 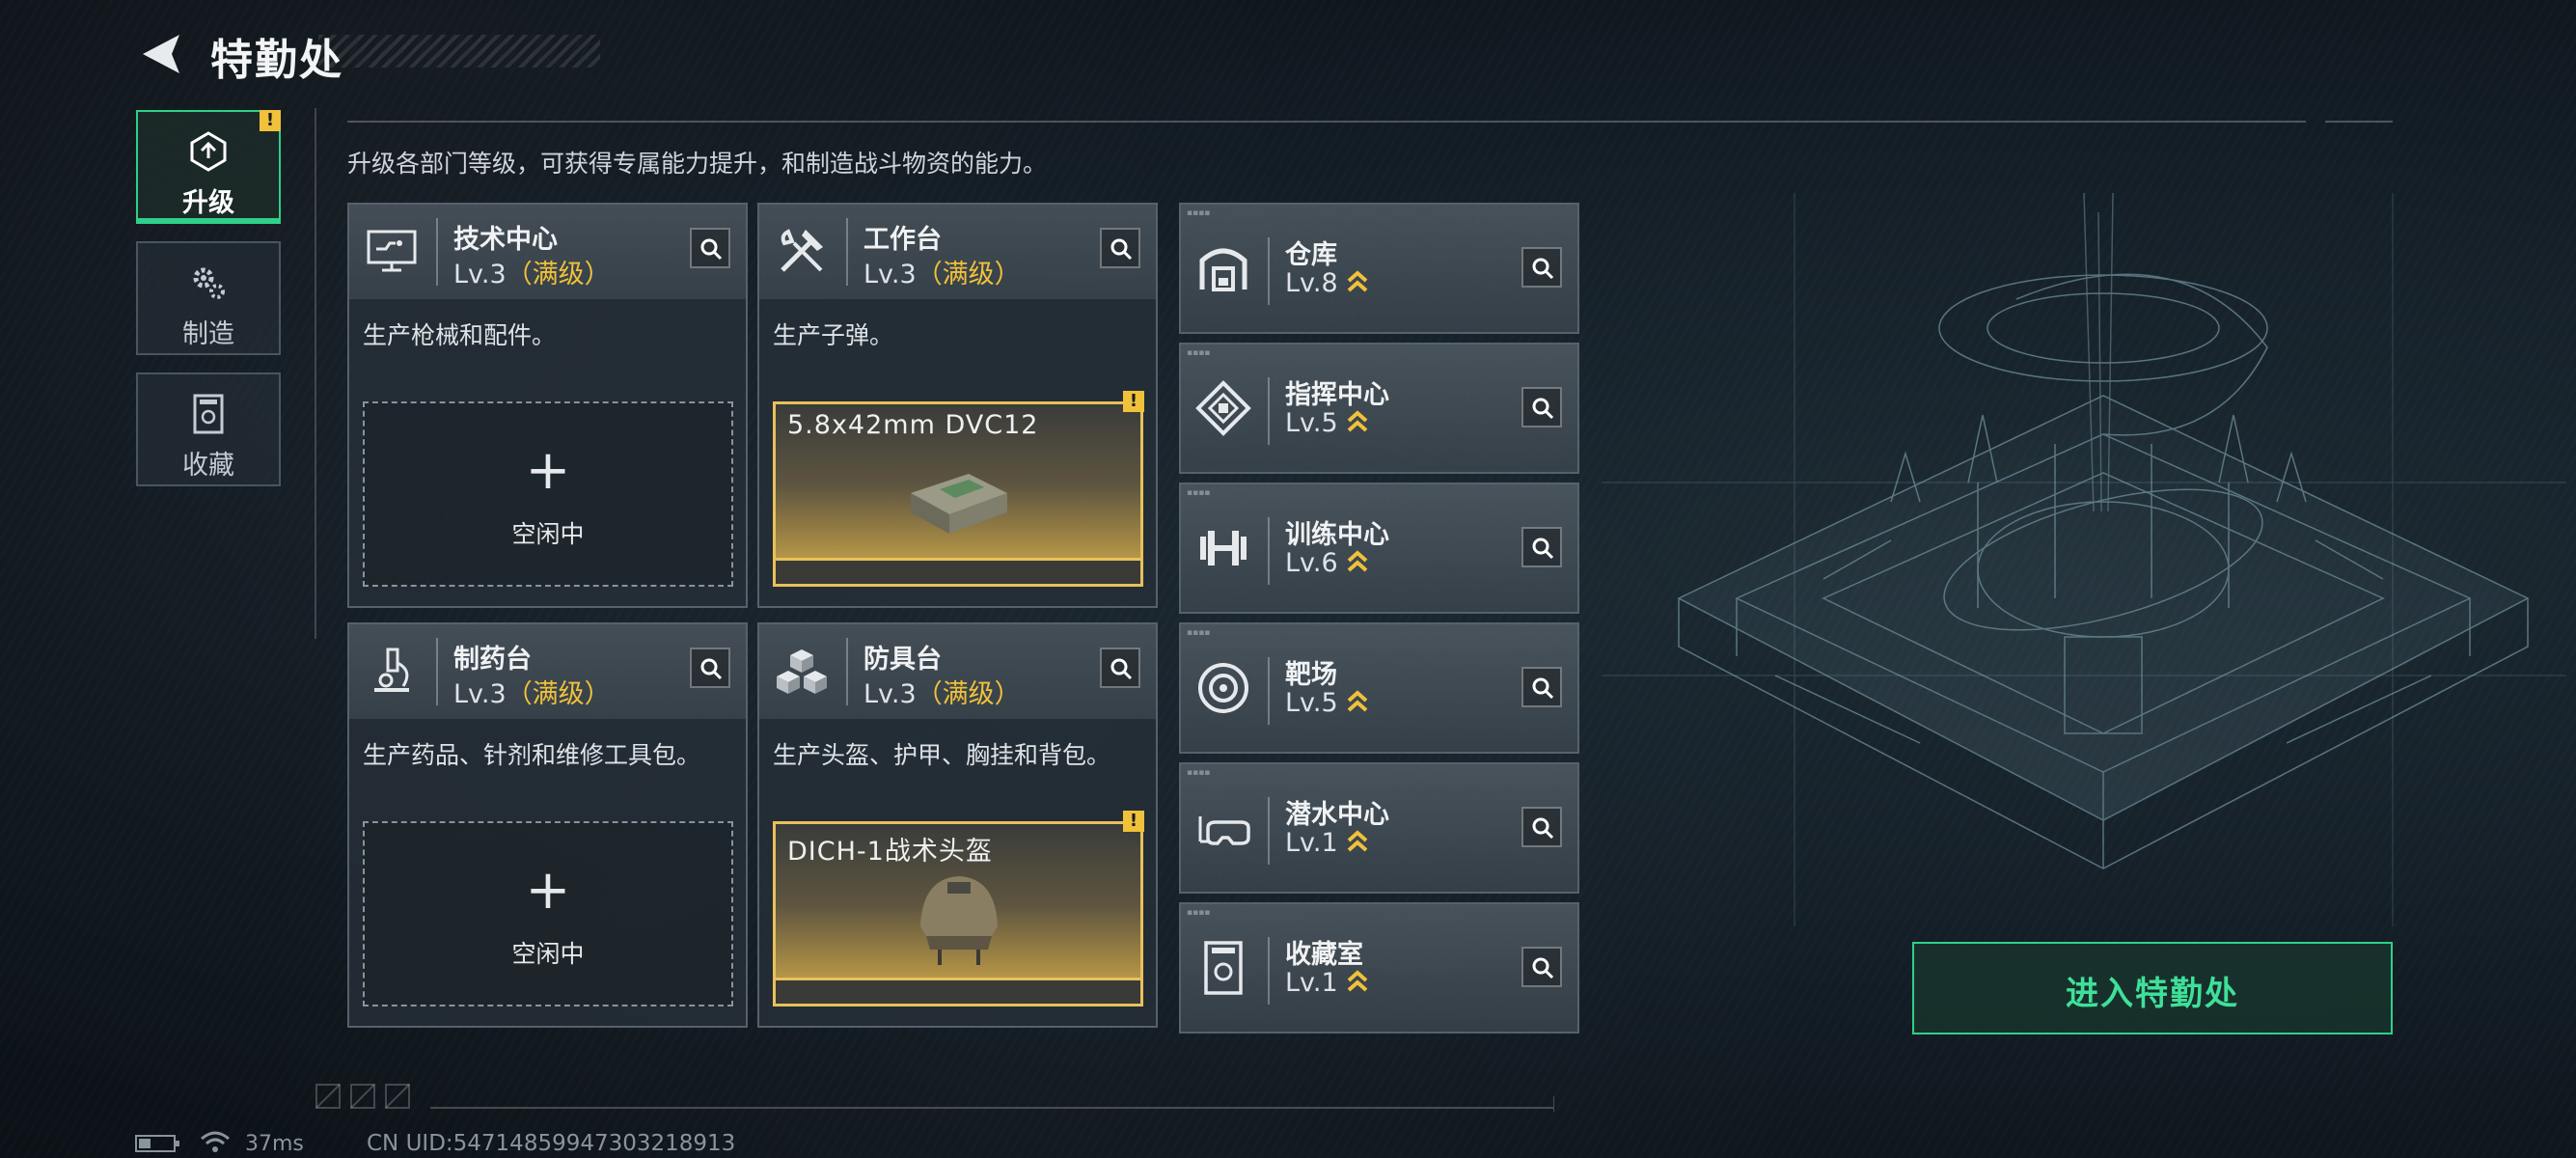 I want to click on department-warehouse: ▪▪▪▪ 仓库 Lv.8, so click(x=1379, y=268).